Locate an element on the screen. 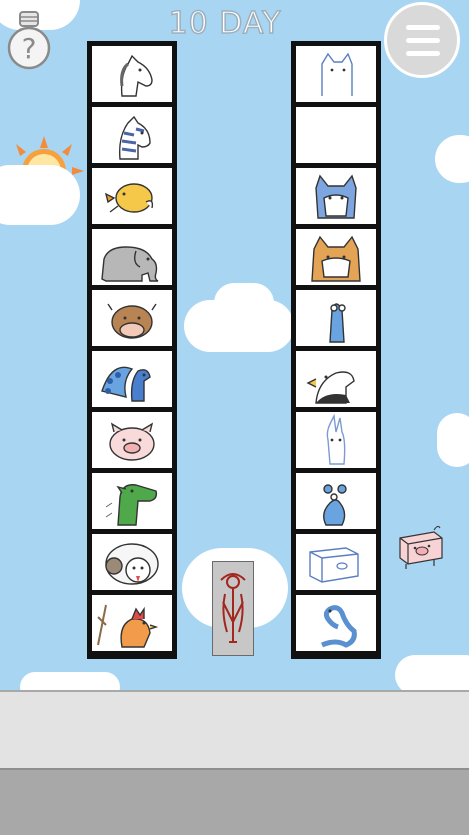  red-emblem-icon is located at coordinates (233, 608).